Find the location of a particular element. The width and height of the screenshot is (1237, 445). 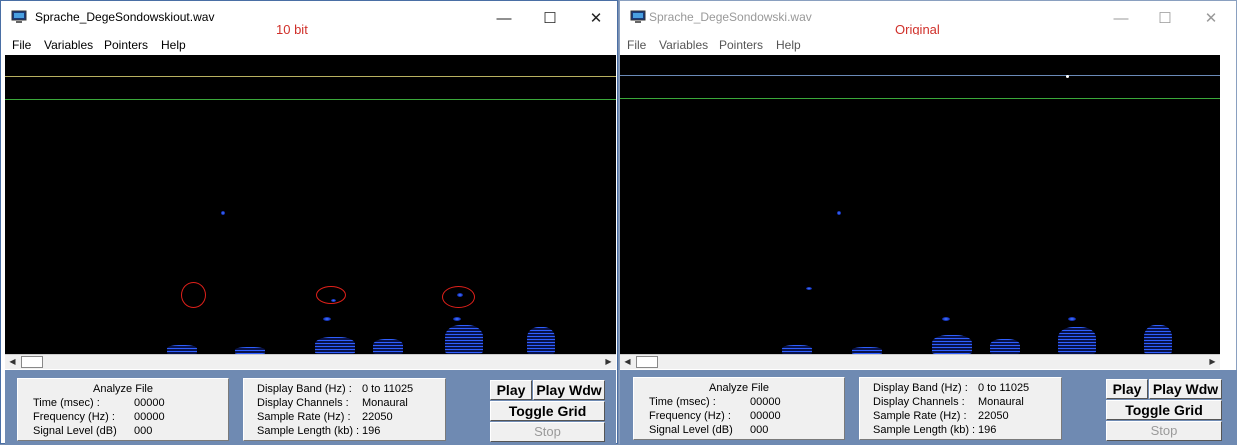

window-title: Sprache_DegeSondowskiout.wav is located at coordinates (125, 17).